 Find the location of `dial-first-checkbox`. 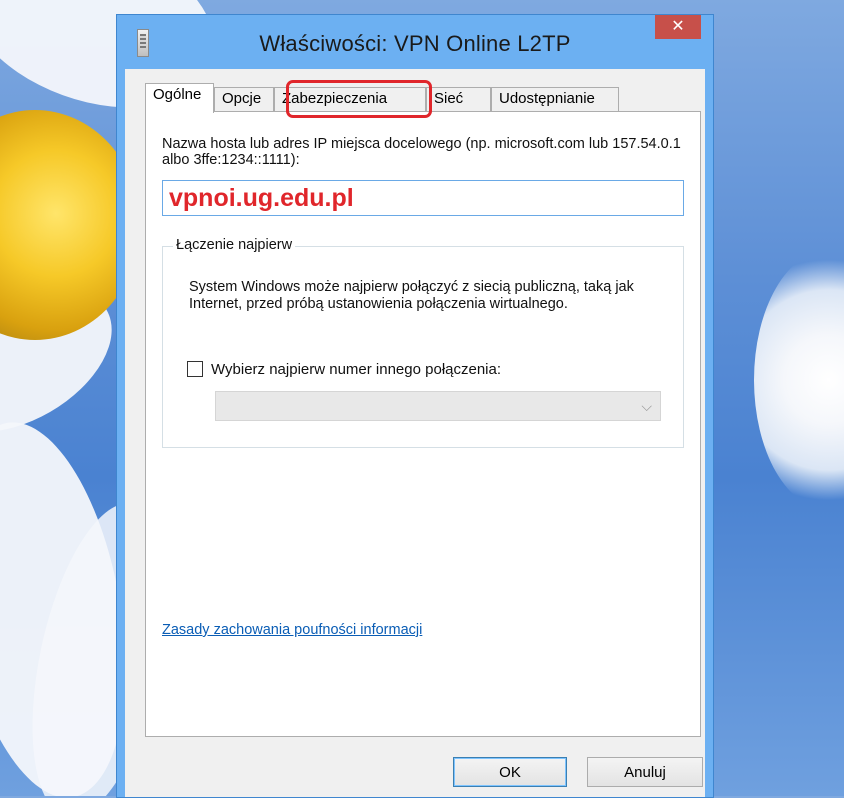

dial-first-checkbox is located at coordinates (195, 369).